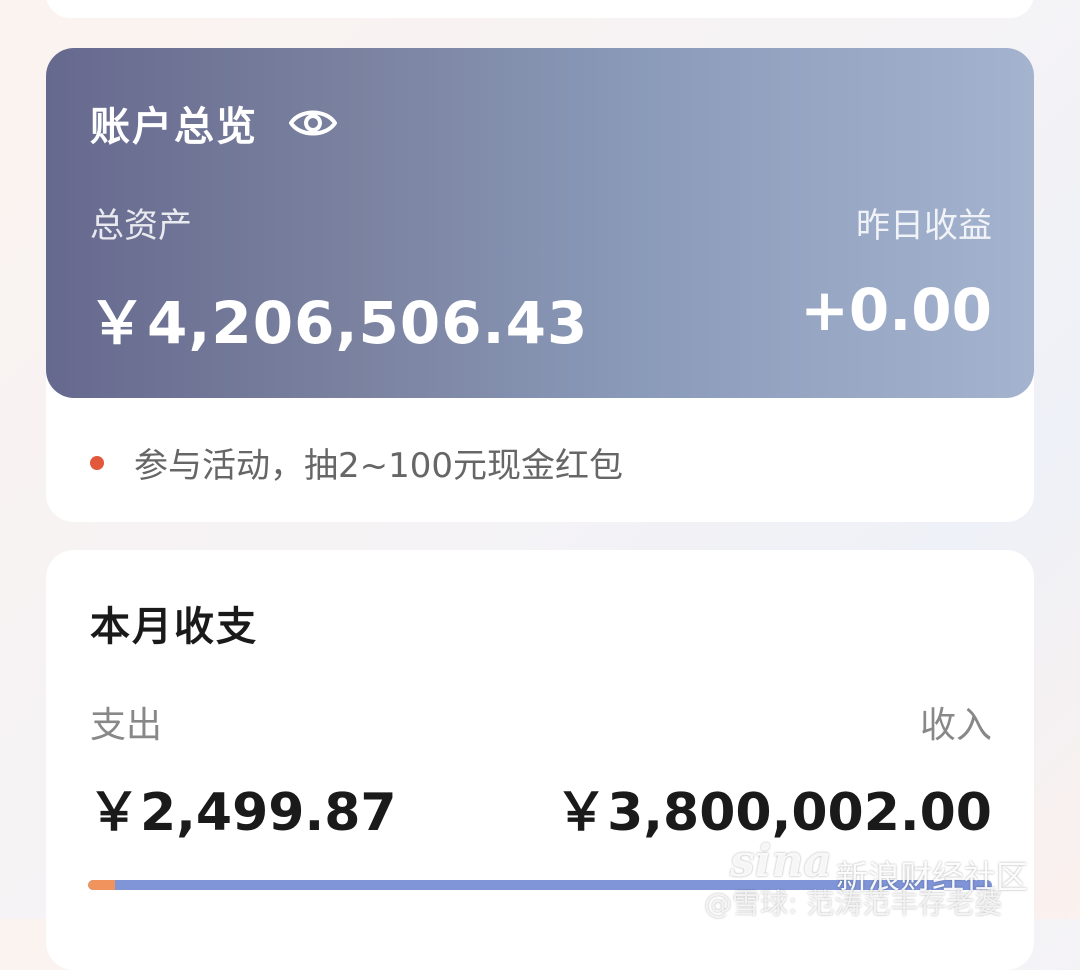 This screenshot has height=970, width=1080. What do you see at coordinates (174, 627) in the screenshot?
I see `monthly-title: 本月收支` at bounding box center [174, 627].